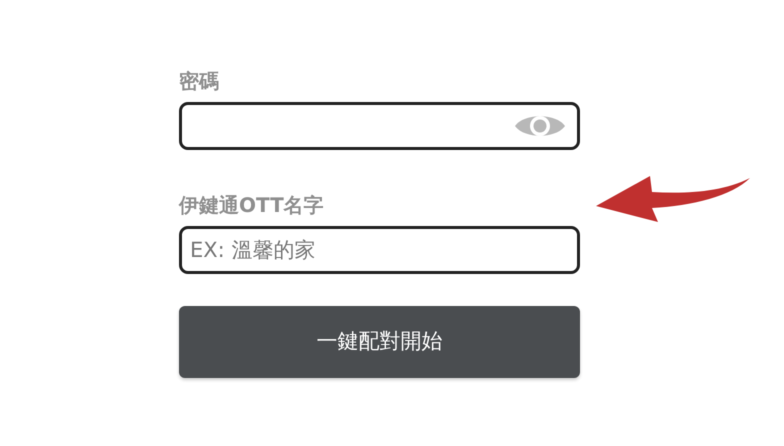 This screenshot has width=784, height=446. What do you see at coordinates (251, 205) in the screenshot?
I see `field-label: 伊鍵通OTT名字` at bounding box center [251, 205].